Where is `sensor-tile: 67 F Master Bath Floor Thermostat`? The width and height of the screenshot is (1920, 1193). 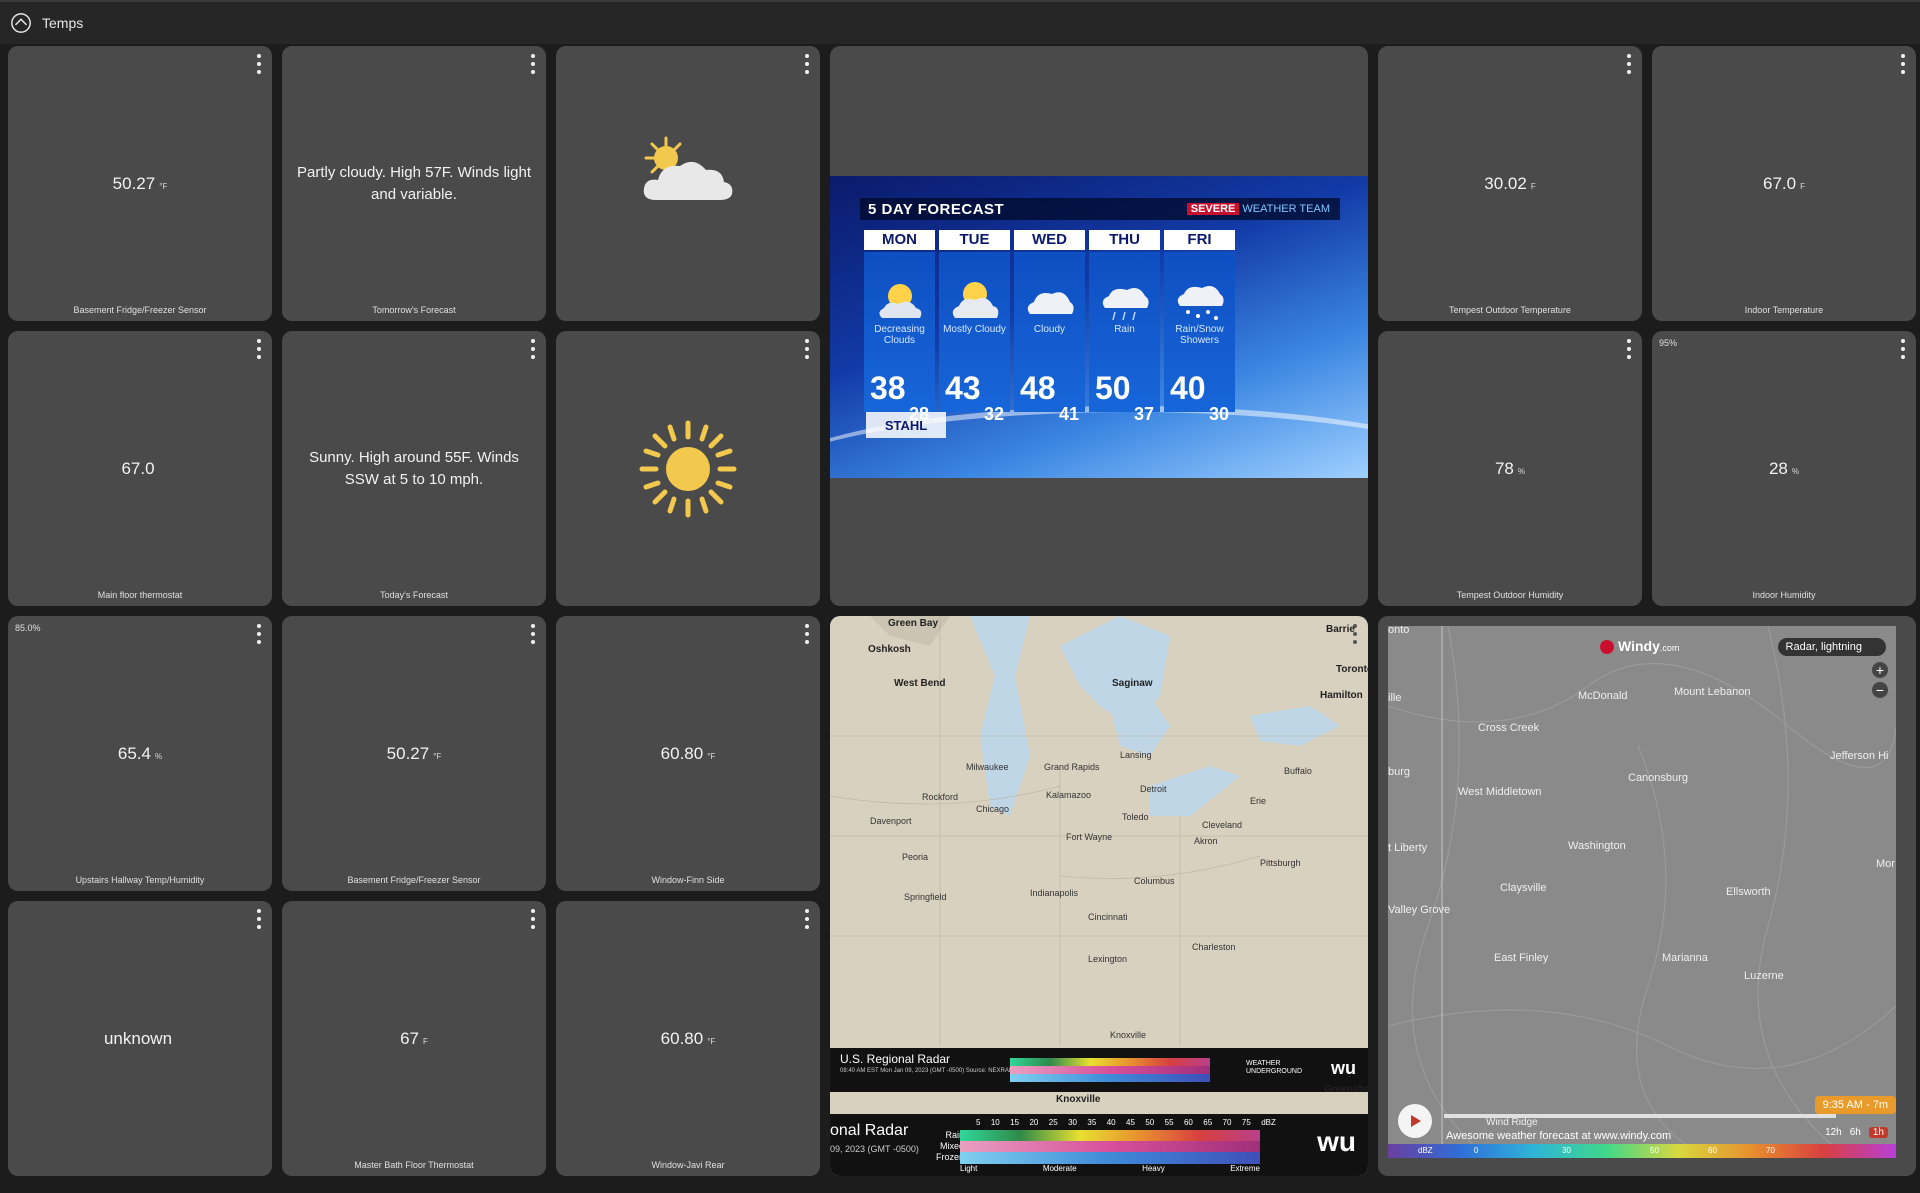 sensor-tile: 67 F Master Bath Floor Thermostat is located at coordinates (414, 1038).